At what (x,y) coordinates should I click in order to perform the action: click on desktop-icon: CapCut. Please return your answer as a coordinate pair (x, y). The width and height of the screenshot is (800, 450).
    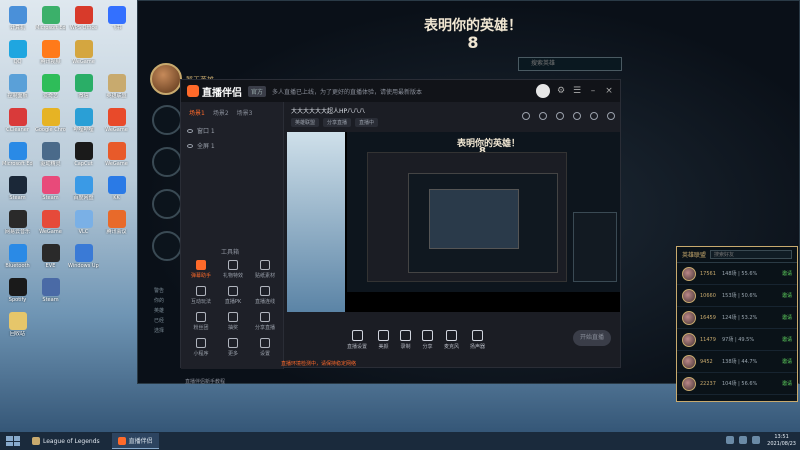
    Looking at the image, I should click on (83, 155).